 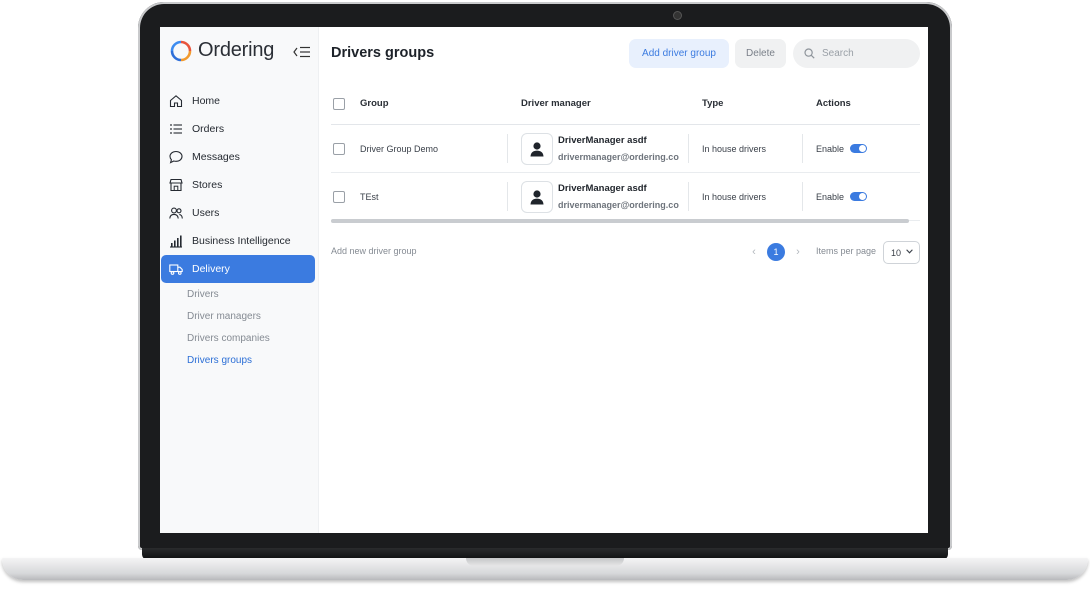 I want to click on truck-icon, so click(x=176, y=269).